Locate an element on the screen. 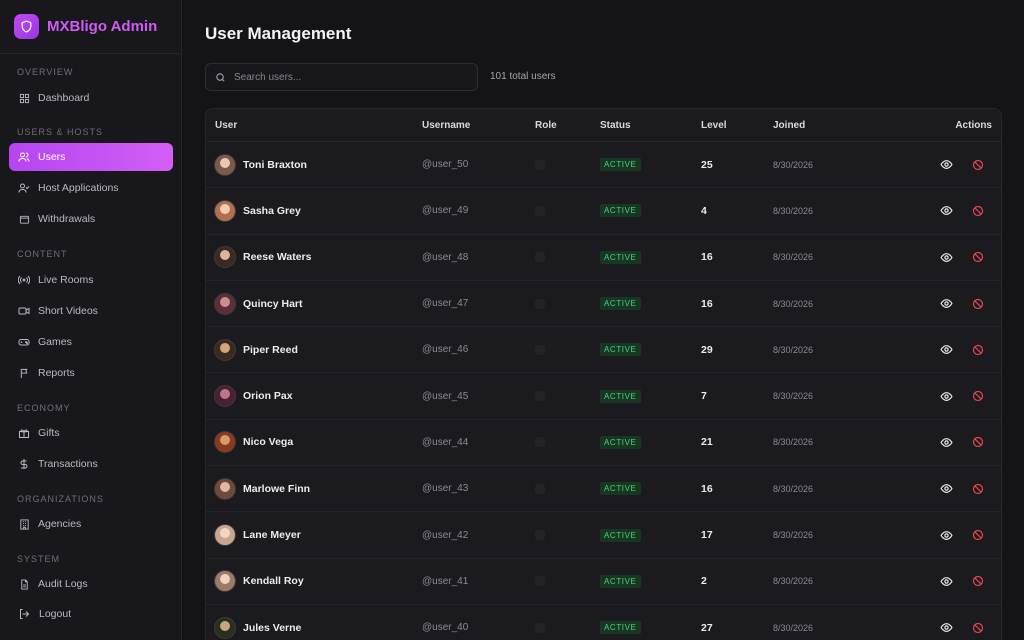 Image resolution: width=1024 pixels, height=640 pixels. sidebar-item-transactions: Transactions is located at coordinates (91, 464).